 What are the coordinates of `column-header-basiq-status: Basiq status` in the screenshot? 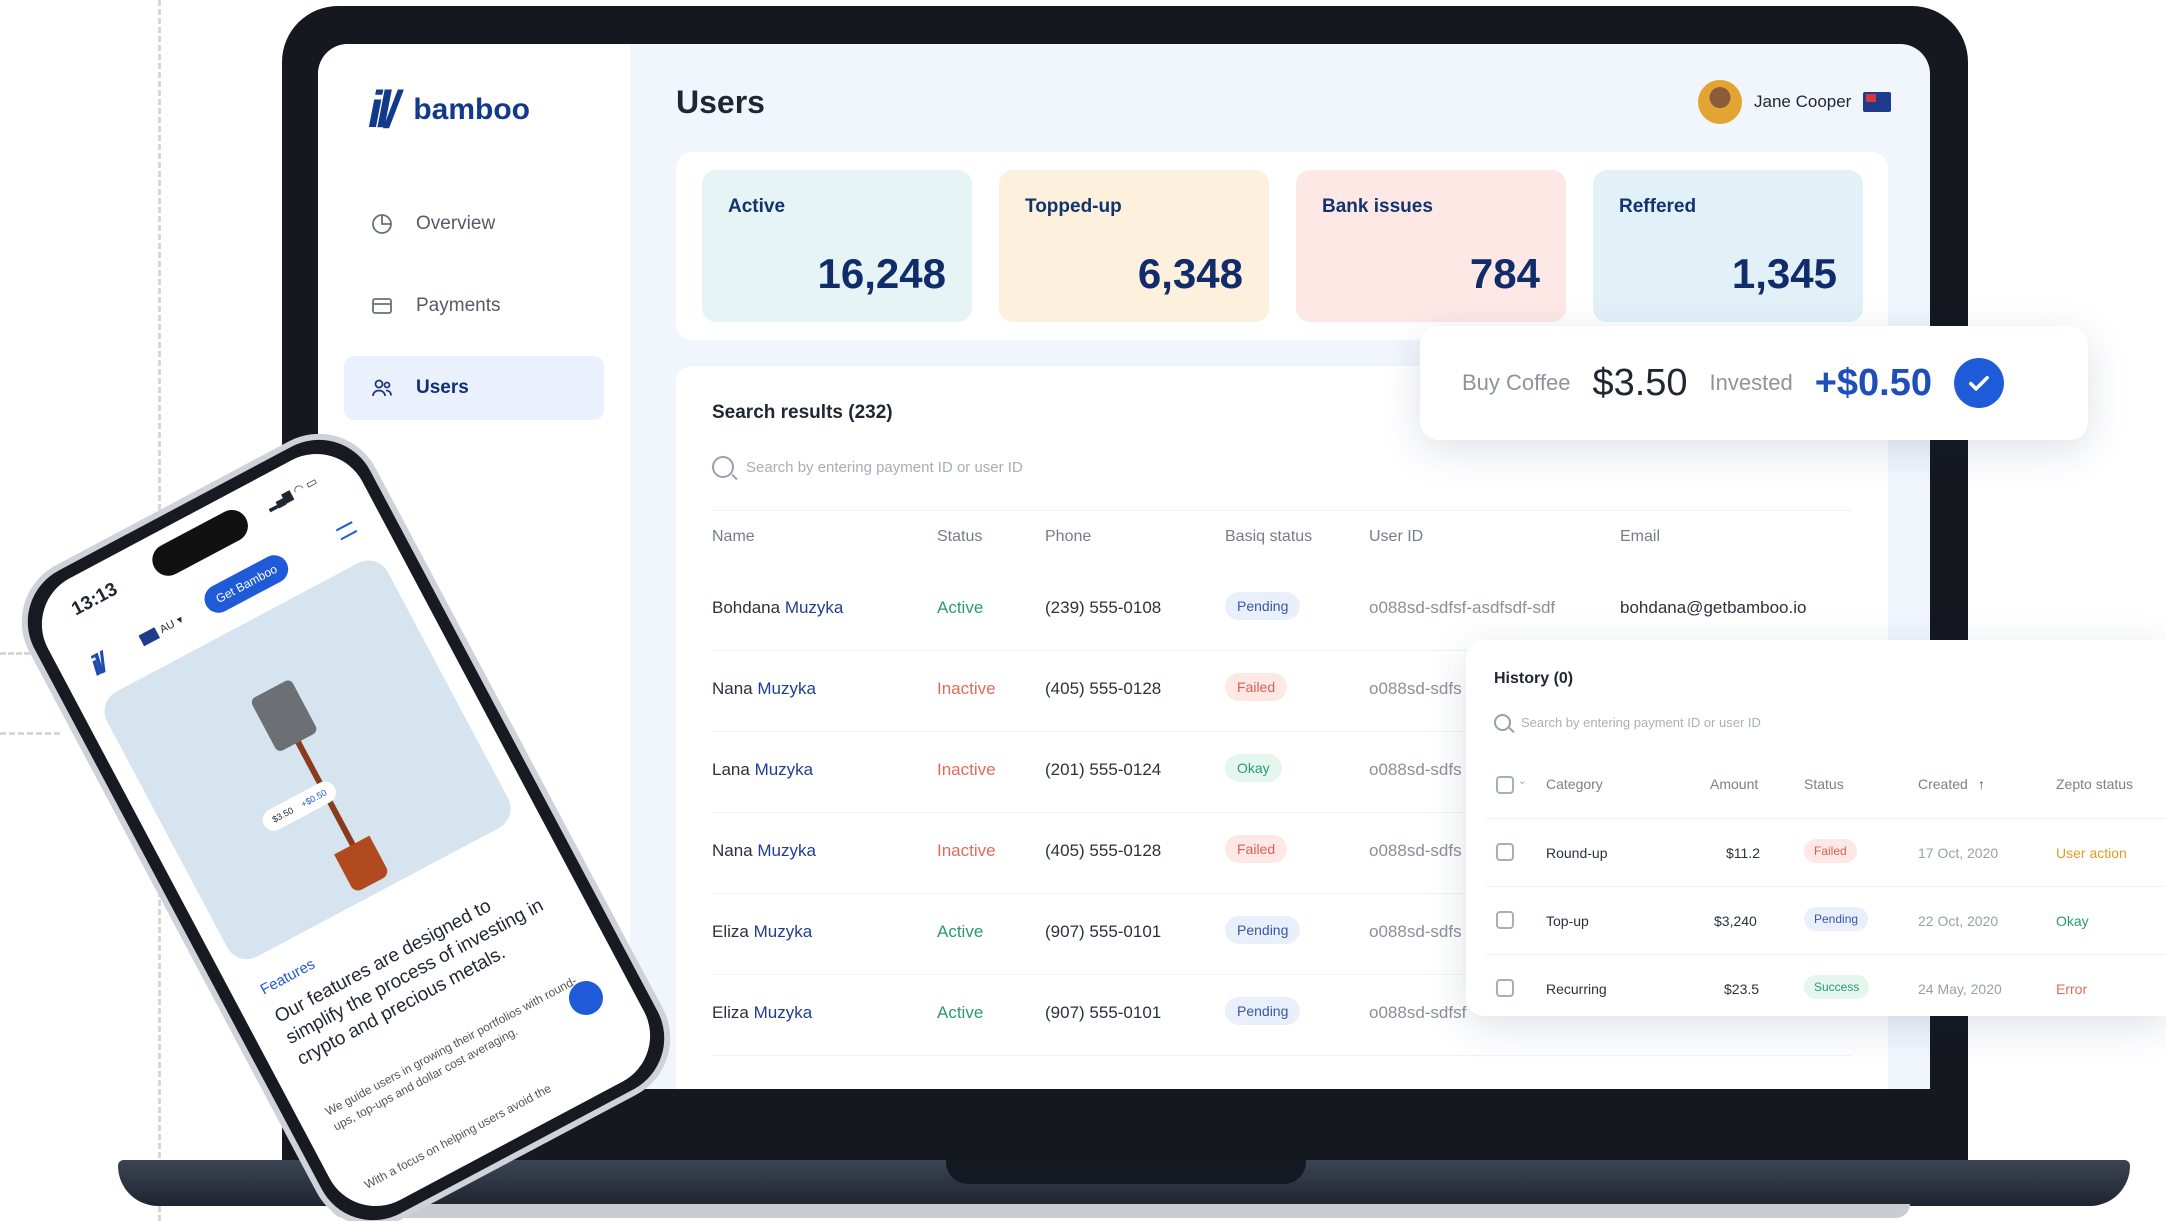 It's located at (1268, 537).